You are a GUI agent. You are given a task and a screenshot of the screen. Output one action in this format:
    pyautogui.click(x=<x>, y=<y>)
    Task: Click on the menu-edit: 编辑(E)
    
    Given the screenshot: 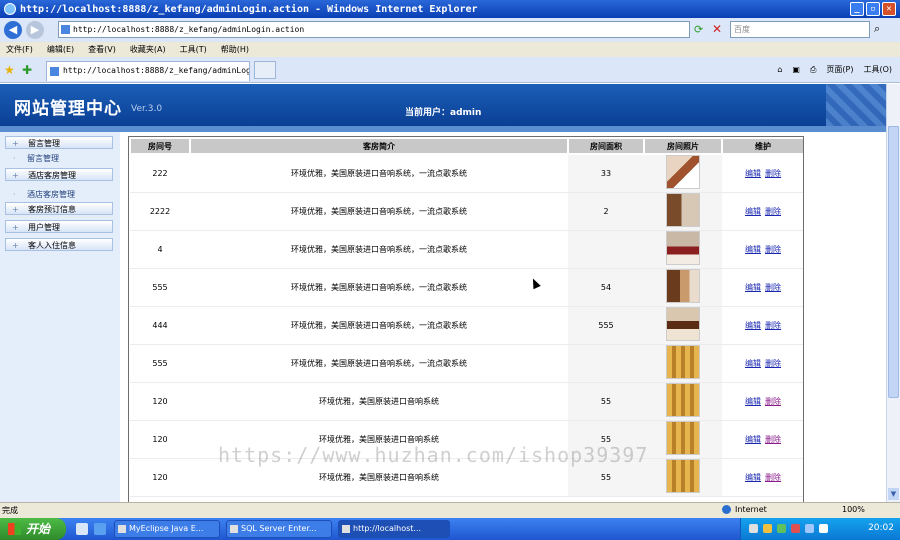 What is the action you would take?
    pyautogui.click(x=60, y=49)
    